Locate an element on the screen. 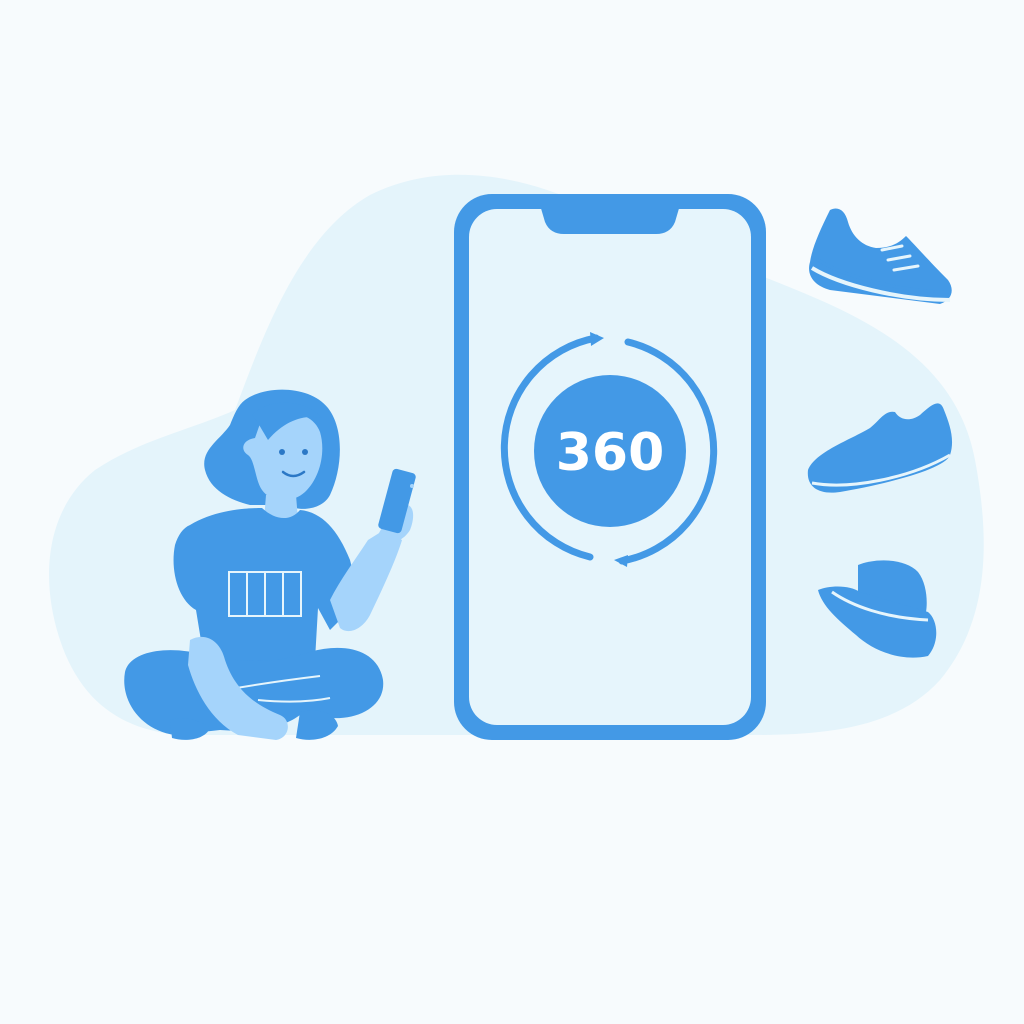 This screenshot has width=1024, height=1024. sneaker-icon is located at coordinates (880, 256).